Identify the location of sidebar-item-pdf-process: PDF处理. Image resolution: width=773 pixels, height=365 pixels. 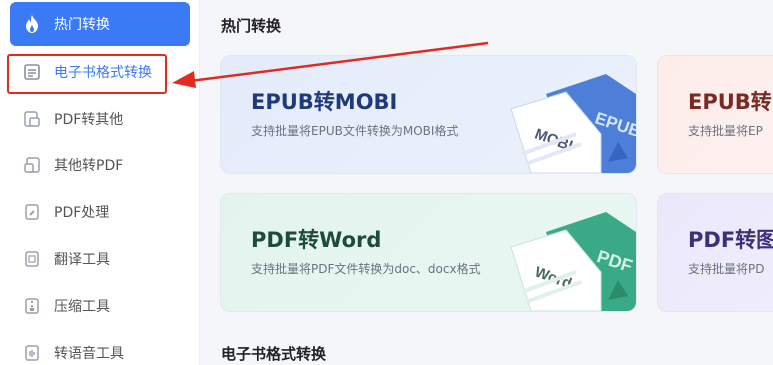
(100, 212).